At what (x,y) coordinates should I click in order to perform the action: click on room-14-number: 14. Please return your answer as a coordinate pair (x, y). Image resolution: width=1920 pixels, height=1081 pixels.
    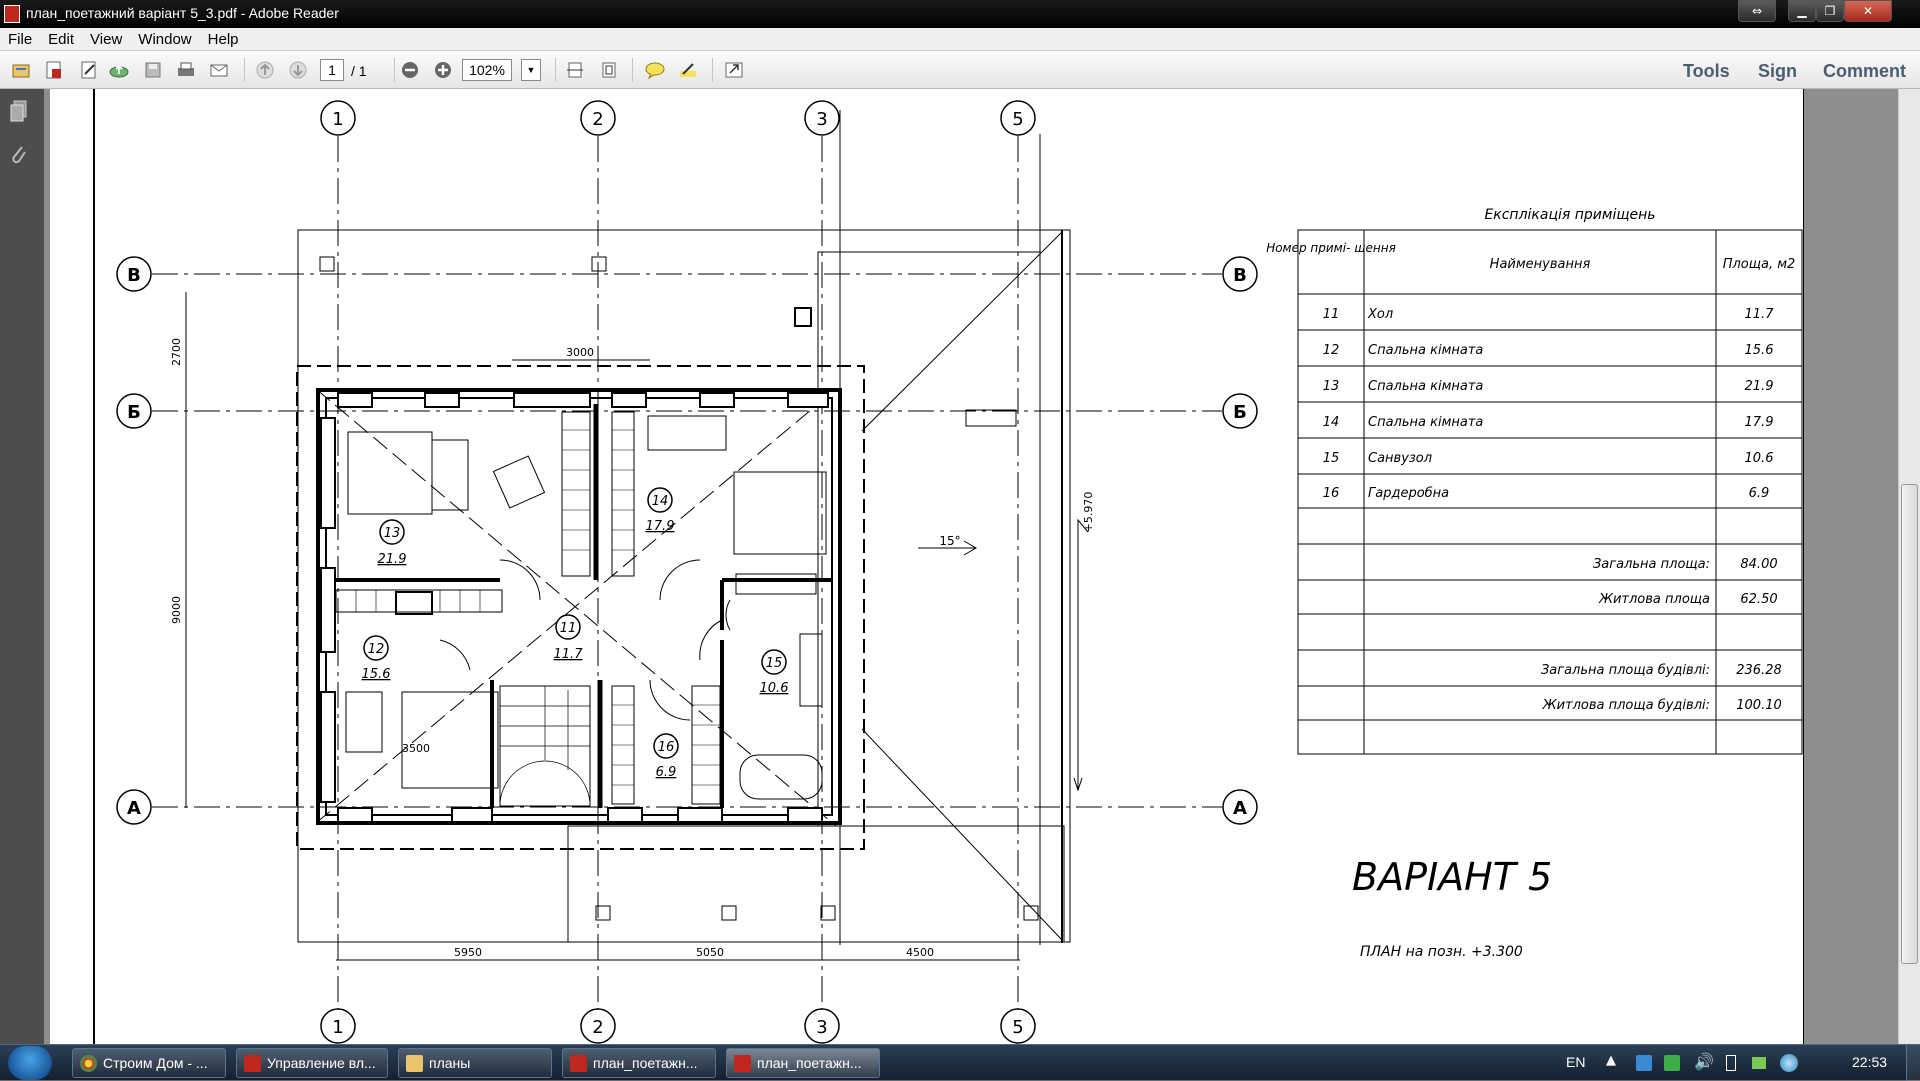
    Looking at the image, I should click on (660, 501).